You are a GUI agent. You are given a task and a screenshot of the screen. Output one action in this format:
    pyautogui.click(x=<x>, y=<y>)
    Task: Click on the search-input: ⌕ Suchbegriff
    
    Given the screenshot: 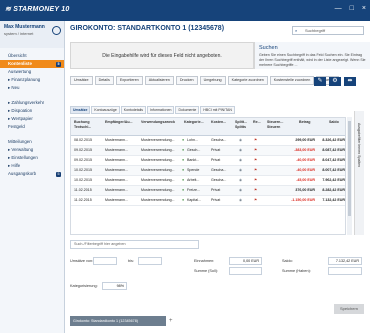 What is the action you would take?
    pyautogui.click(x=328, y=30)
    